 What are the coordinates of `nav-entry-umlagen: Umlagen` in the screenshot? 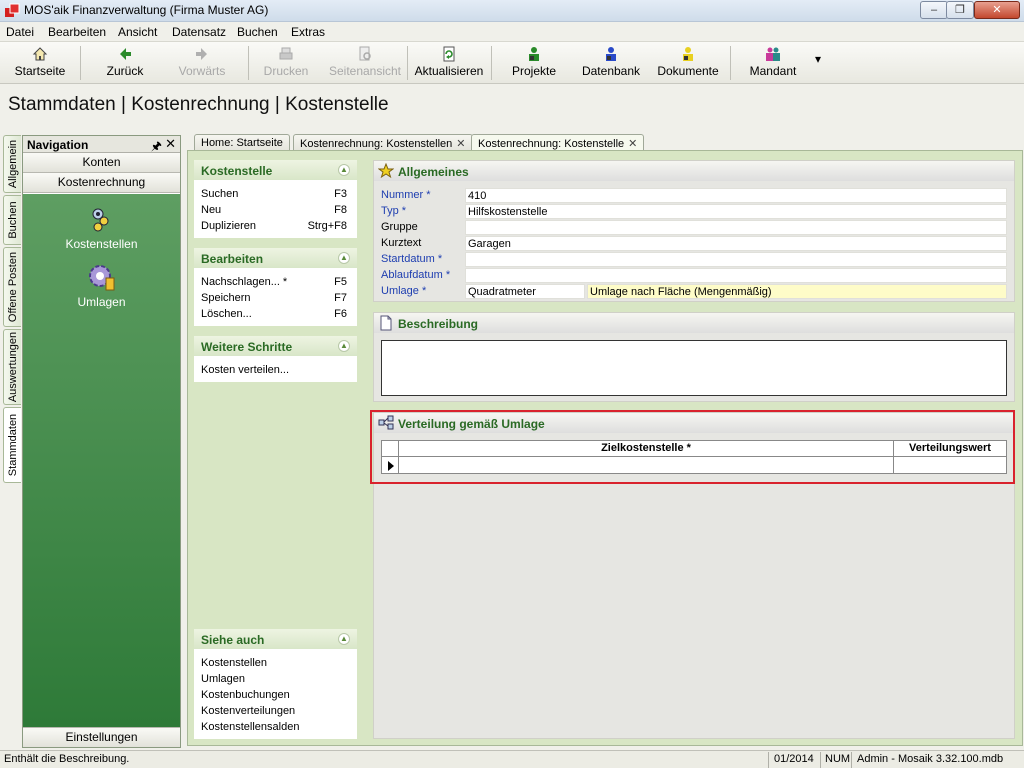 It's located at (101, 285).